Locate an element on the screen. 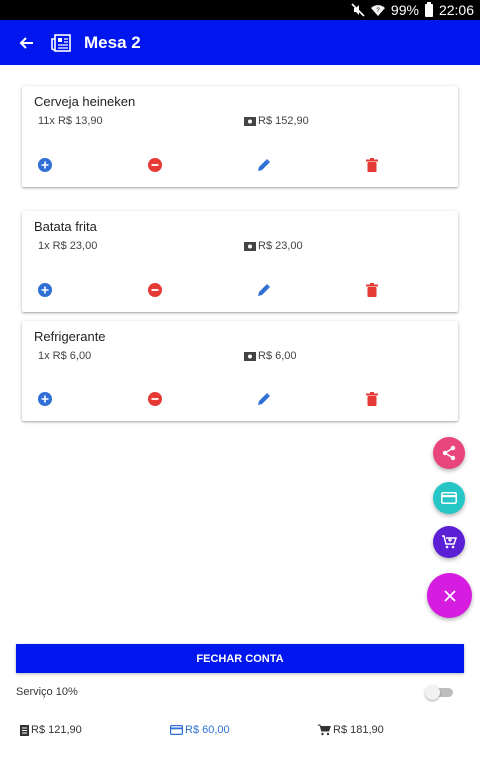  share-icon is located at coordinates (449, 453).